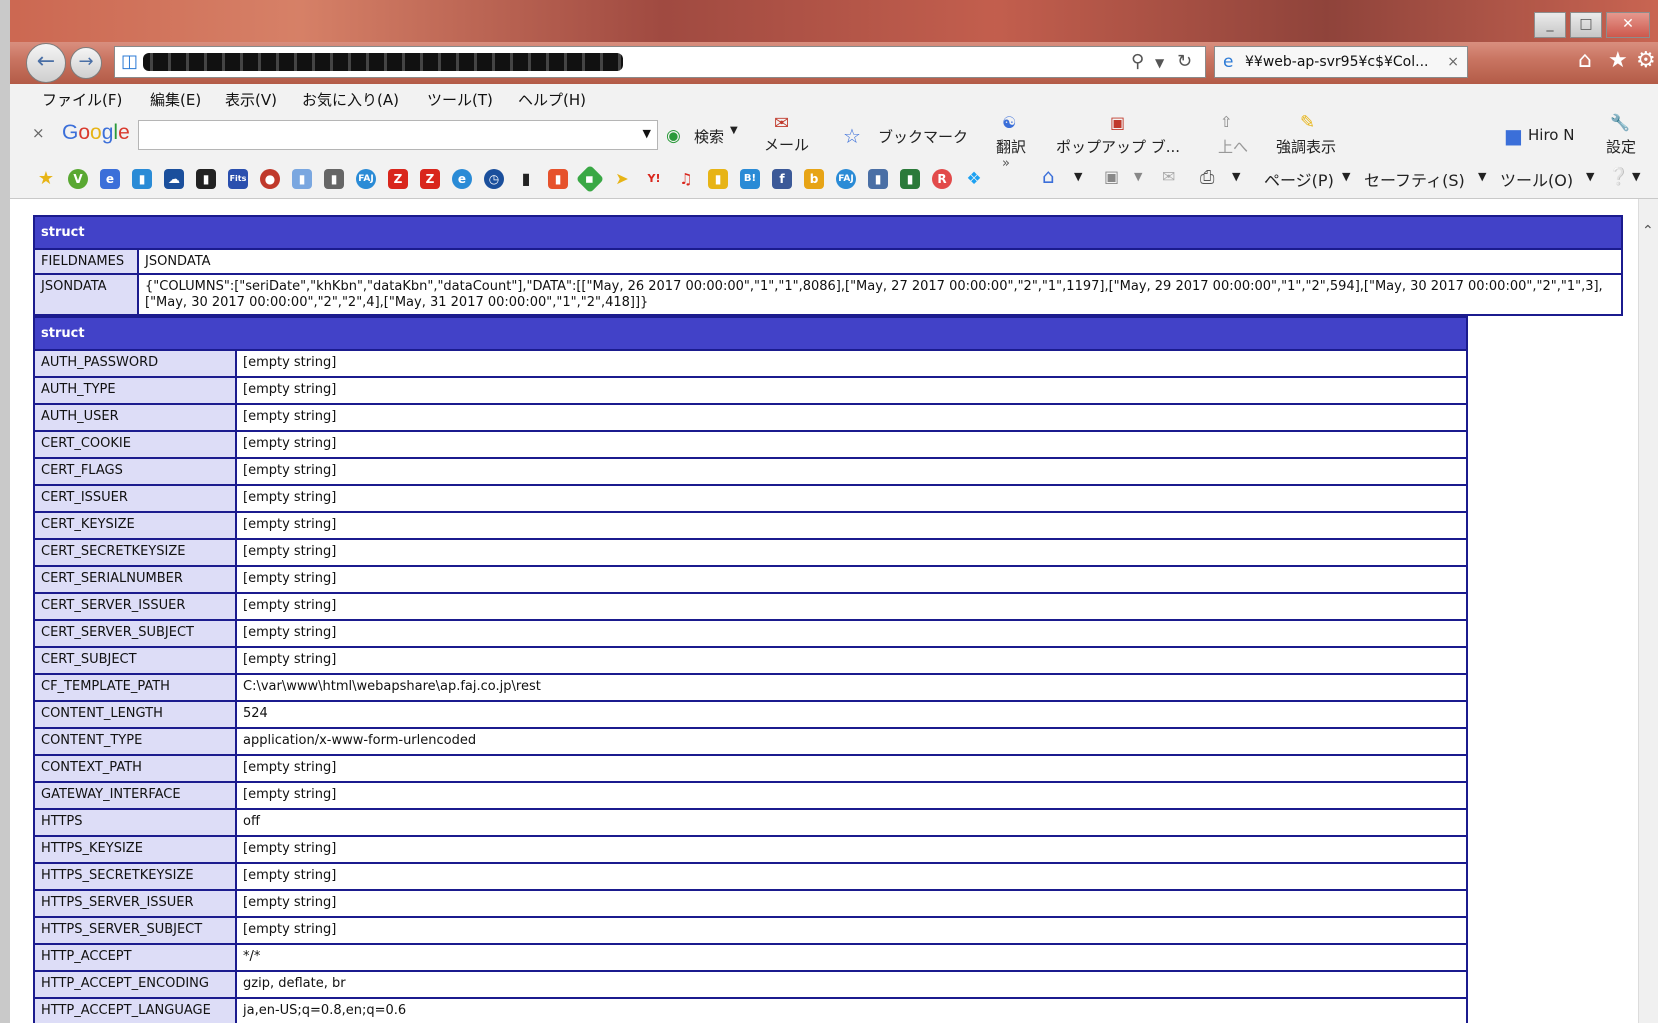 The width and height of the screenshot is (1658, 1023). I want to click on struct-key: FIELDNAMES, so click(86, 261).